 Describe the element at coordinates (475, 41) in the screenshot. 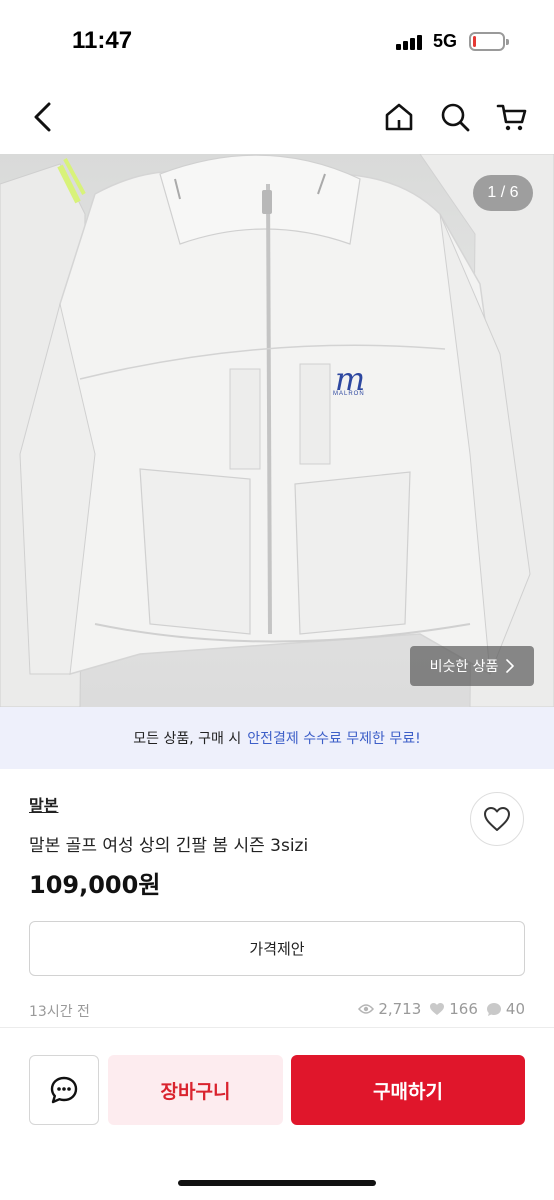

I see `battery-level` at that location.